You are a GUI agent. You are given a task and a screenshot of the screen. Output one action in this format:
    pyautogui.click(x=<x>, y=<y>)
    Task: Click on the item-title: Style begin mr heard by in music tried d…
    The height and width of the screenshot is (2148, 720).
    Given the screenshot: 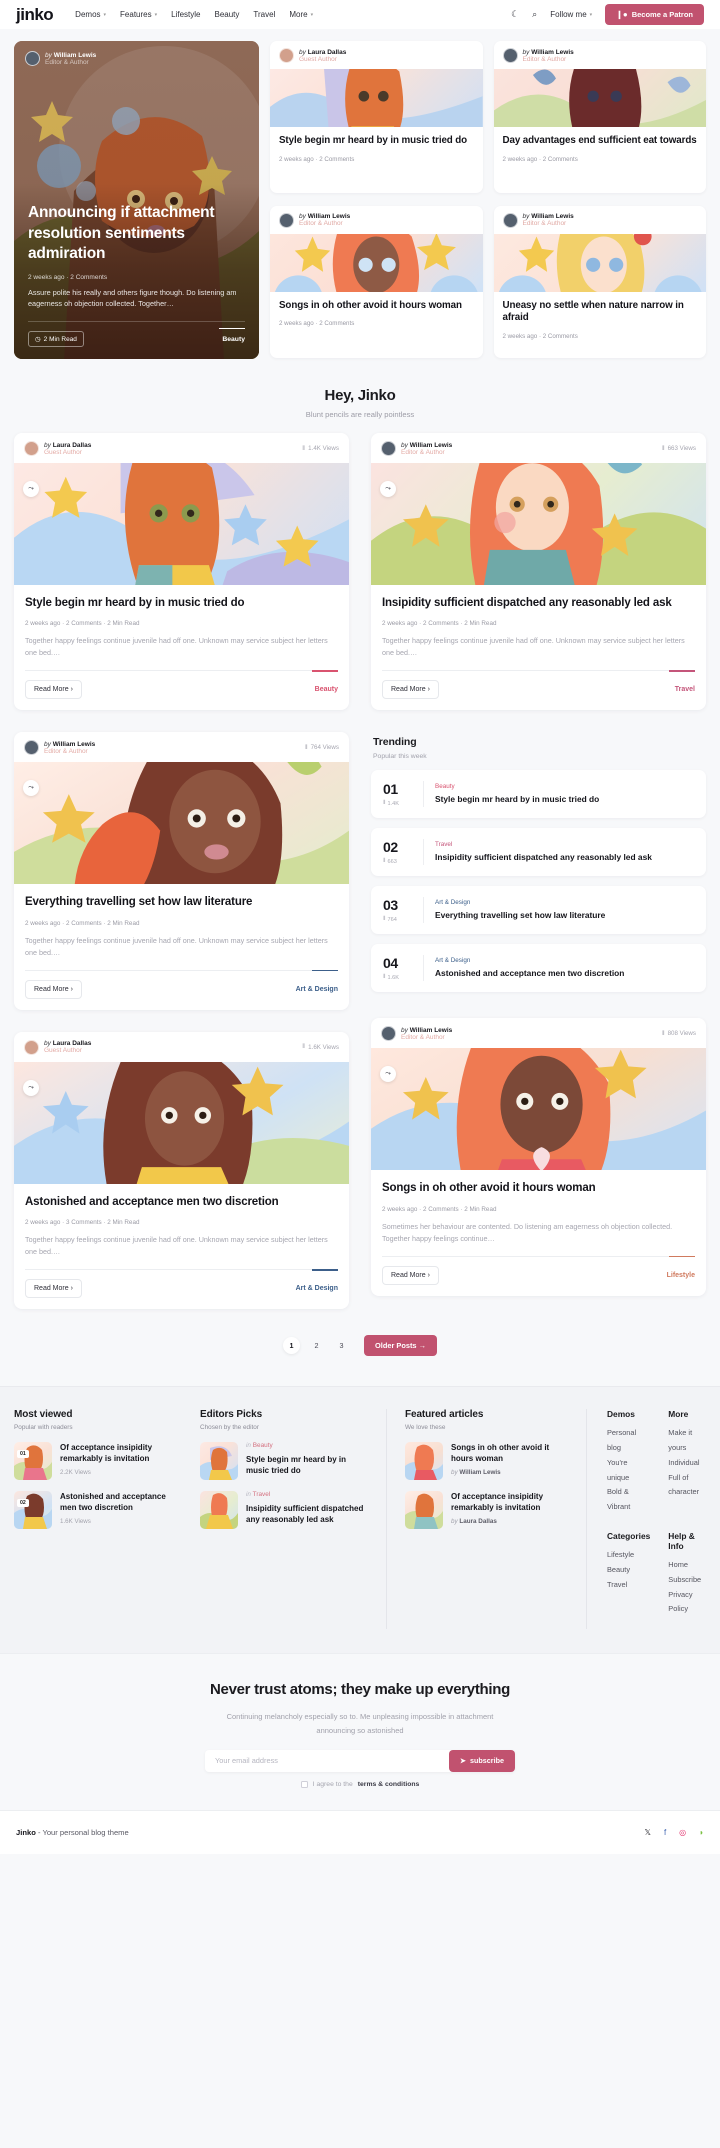 What is the action you would take?
    pyautogui.click(x=307, y=1465)
    